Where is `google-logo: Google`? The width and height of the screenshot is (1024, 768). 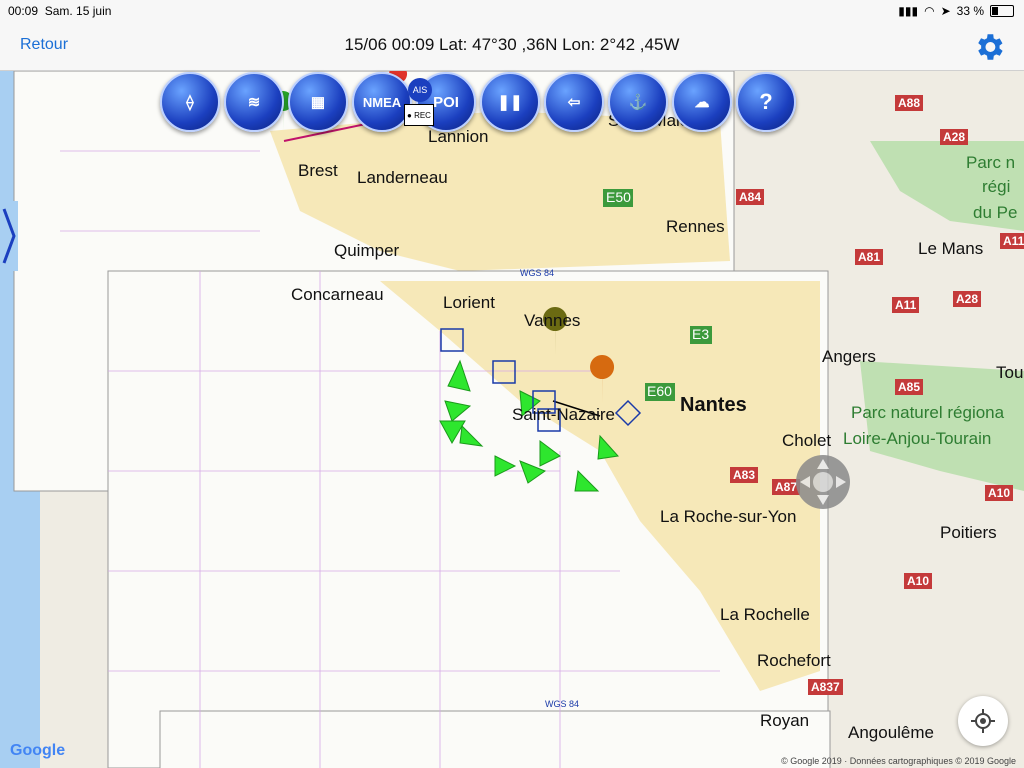
google-logo: Google is located at coordinates (38, 750).